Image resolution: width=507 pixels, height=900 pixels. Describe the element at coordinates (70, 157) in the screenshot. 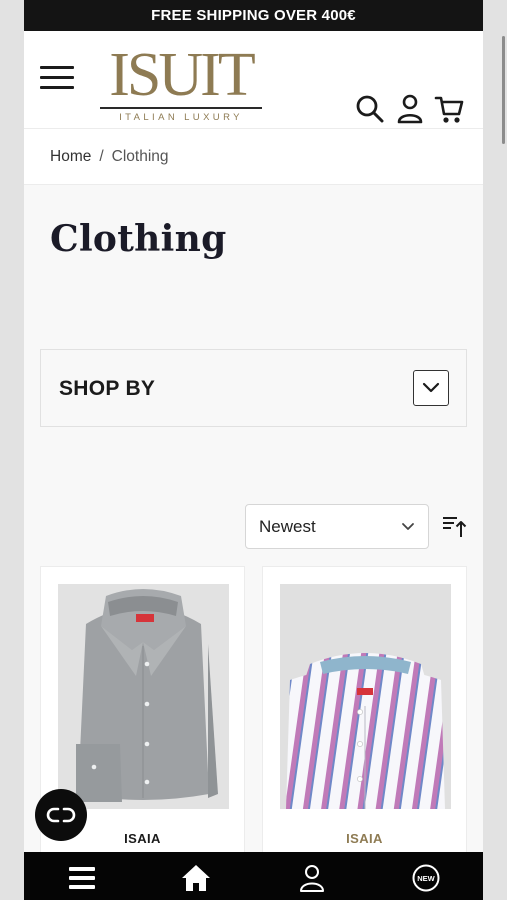

I see `breadcrumb-home-link: Home` at that location.